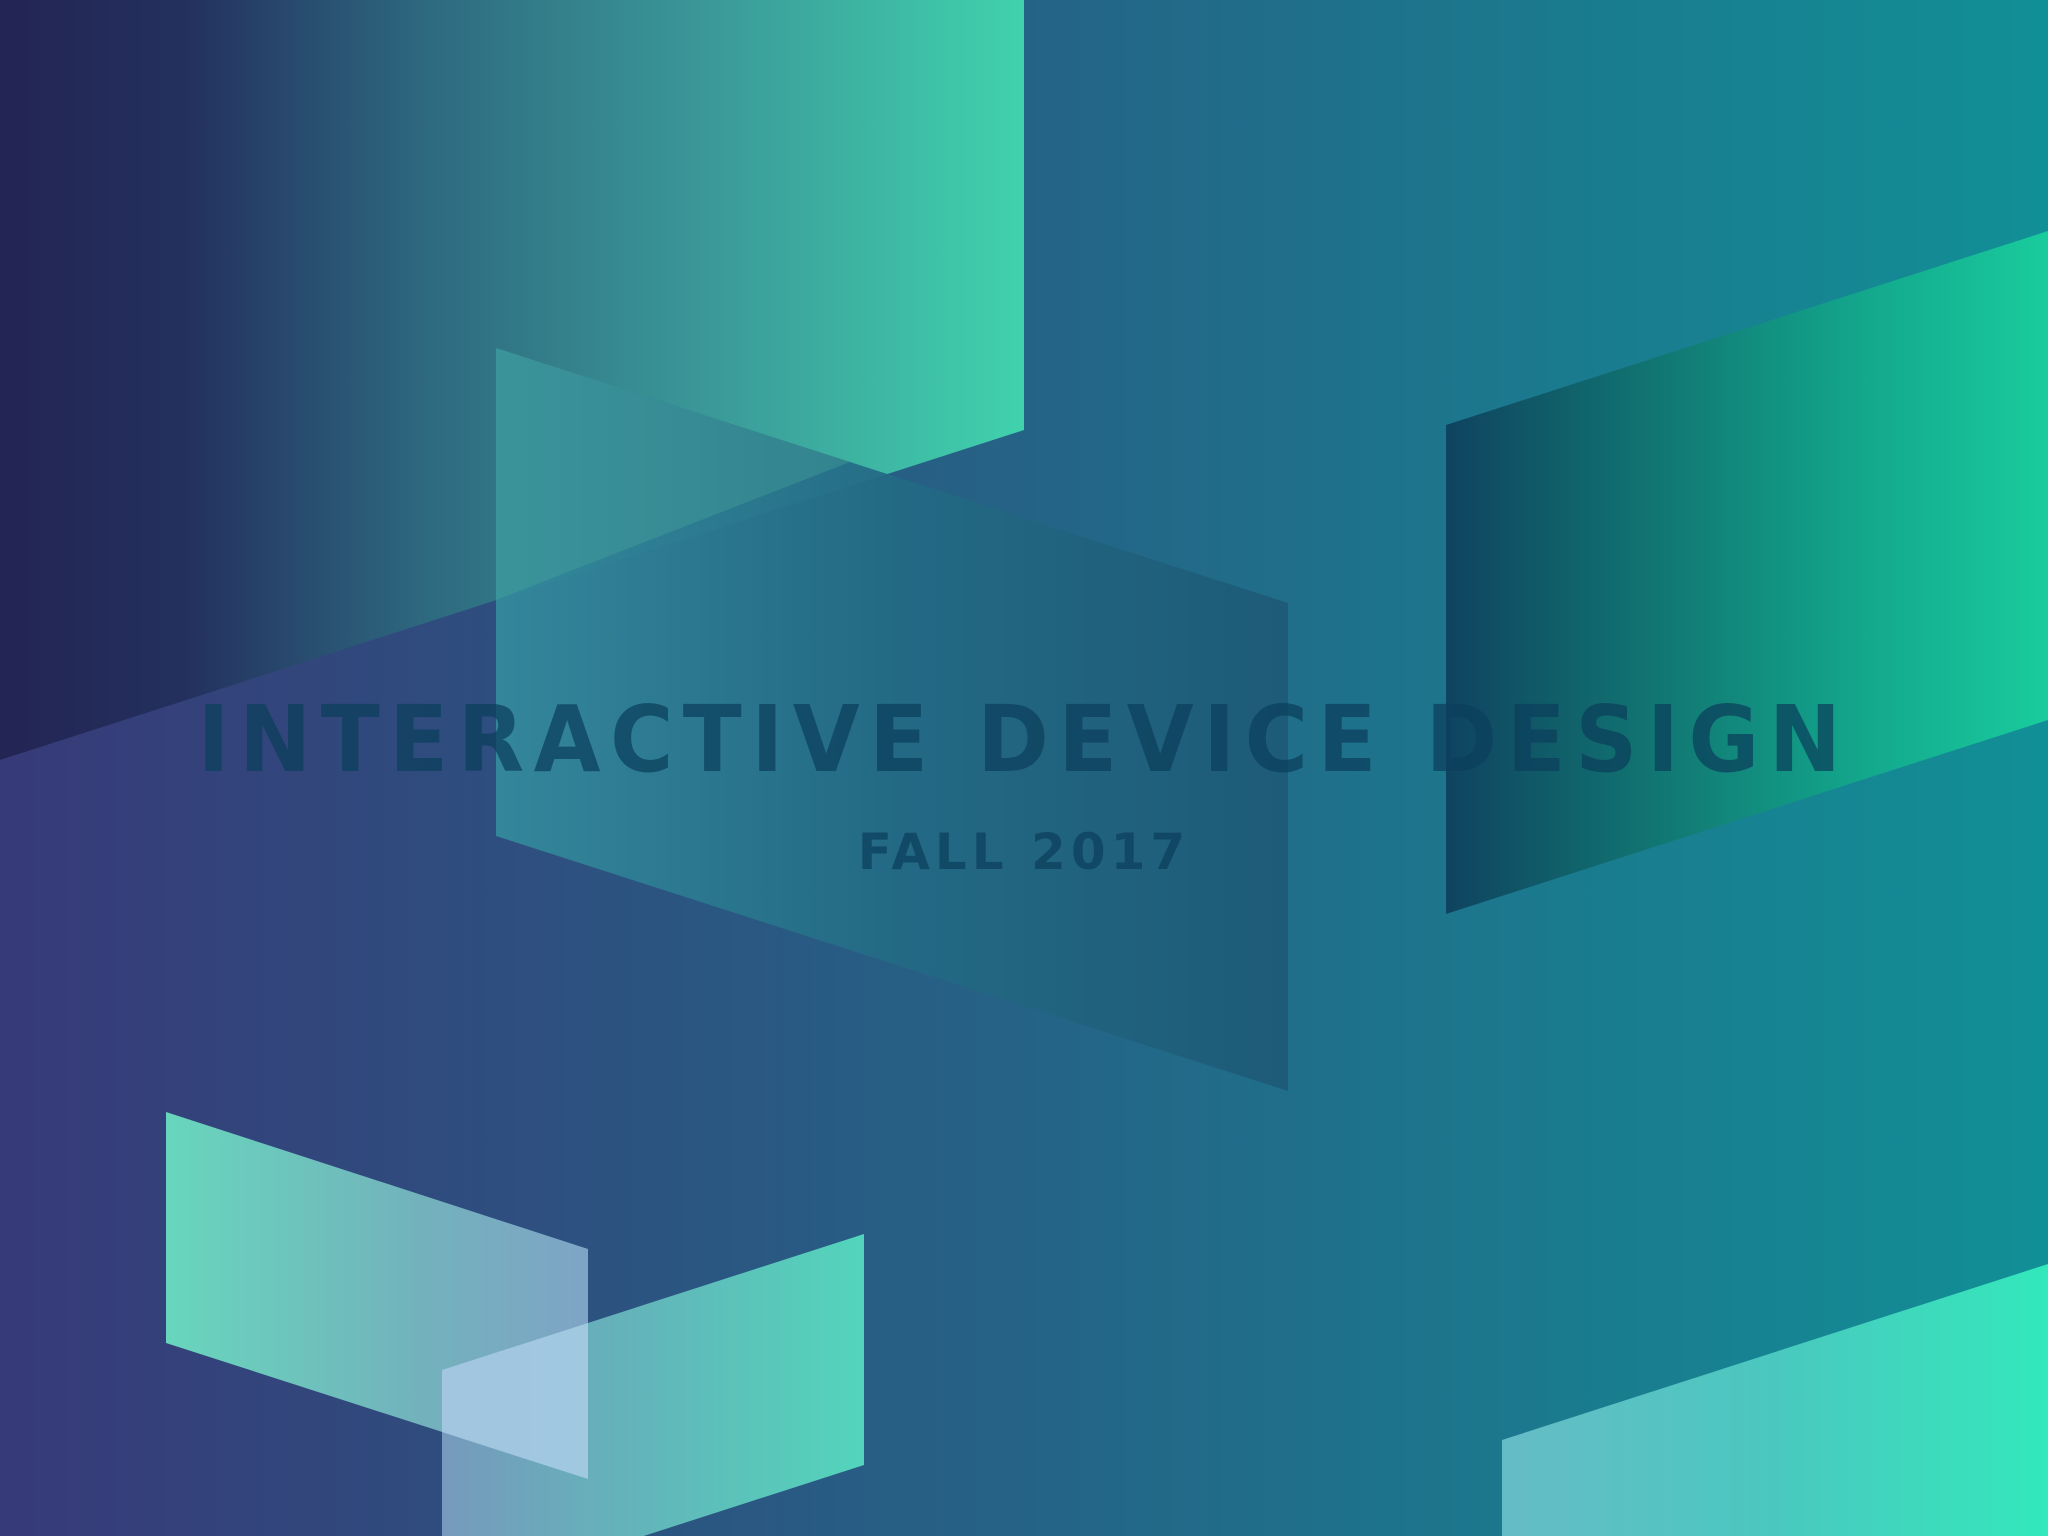 The height and width of the screenshot is (1536, 2048). Describe the element at coordinates (1024, 852) in the screenshot. I see `slide-subtitle: FALL 2017` at that location.